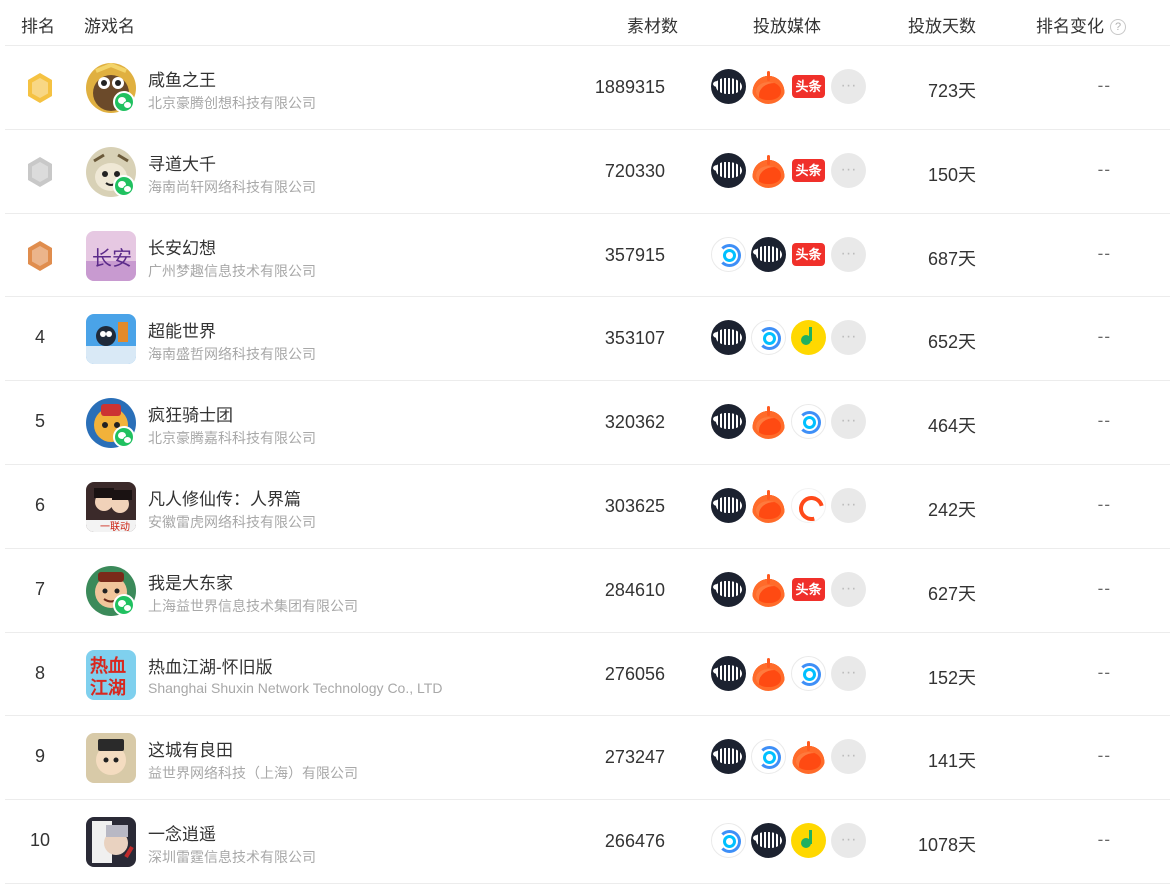  What do you see at coordinates (232, 103) in the screenshot?
I see `game-company: 北京豪腾创想科技有限公司` at bounding box center [232, 103].